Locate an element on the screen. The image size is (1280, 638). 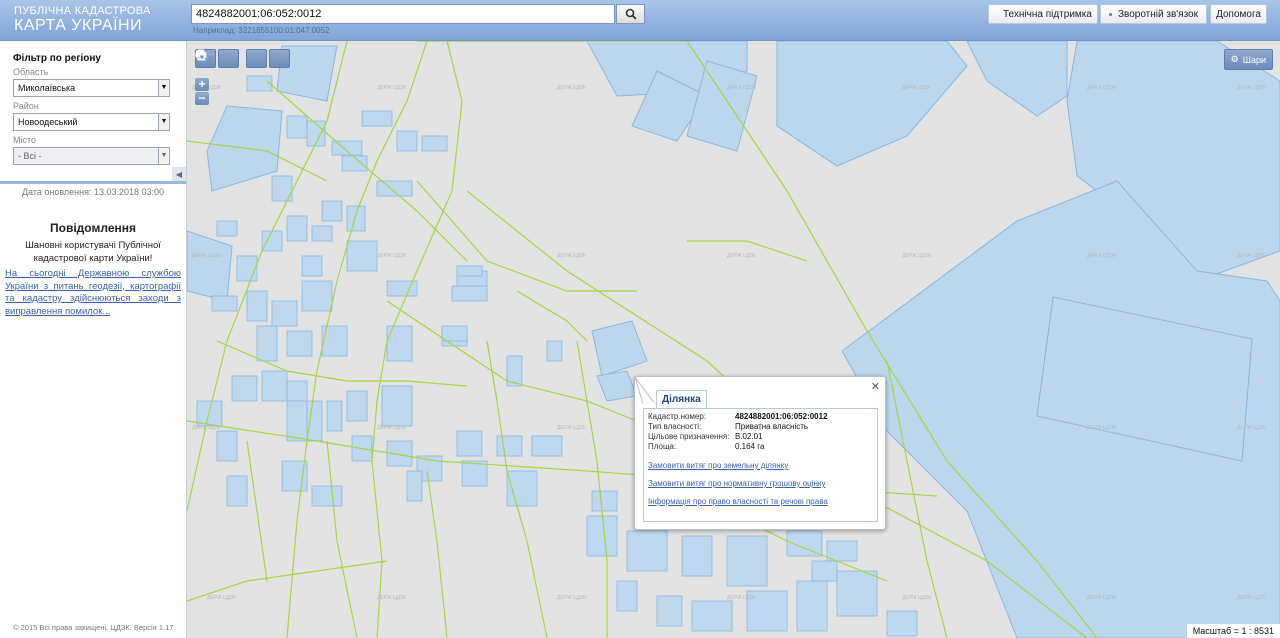
order-parcel-extract-link: Замовити витяг про земельну ділянку is located at coordinates (760, 465).